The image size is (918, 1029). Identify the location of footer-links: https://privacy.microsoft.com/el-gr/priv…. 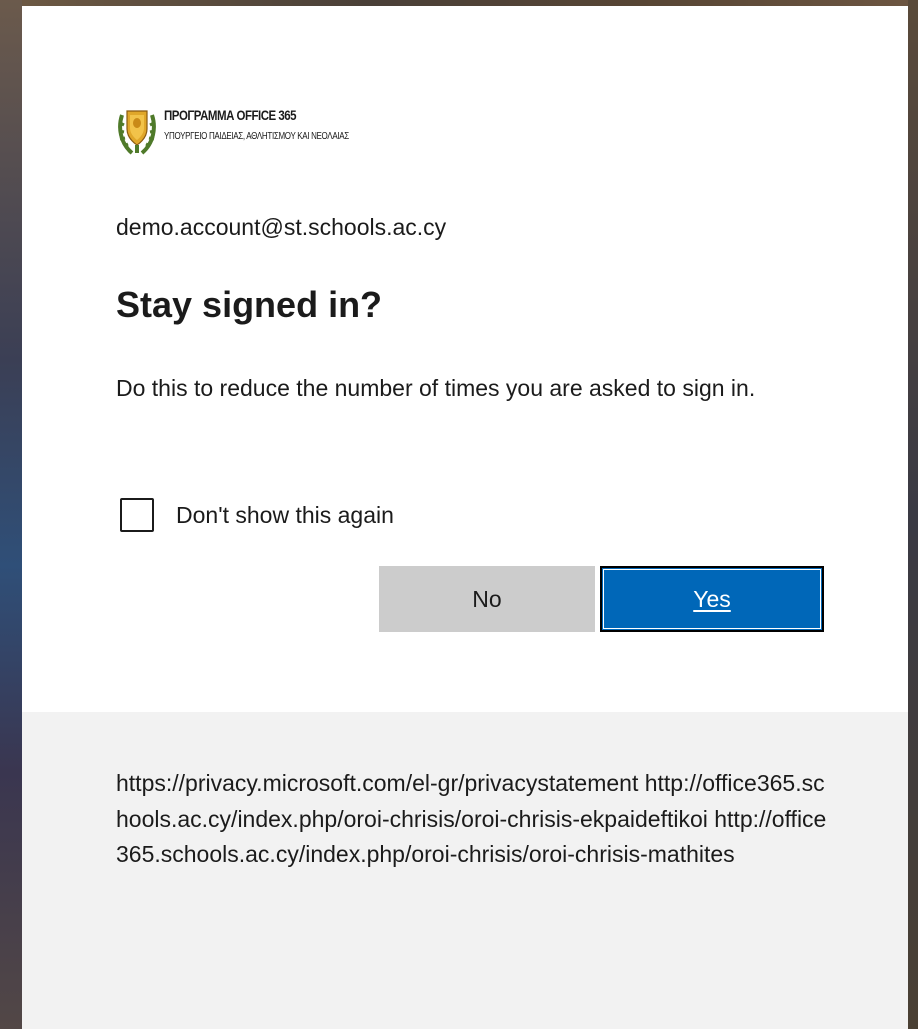
(476, 819).